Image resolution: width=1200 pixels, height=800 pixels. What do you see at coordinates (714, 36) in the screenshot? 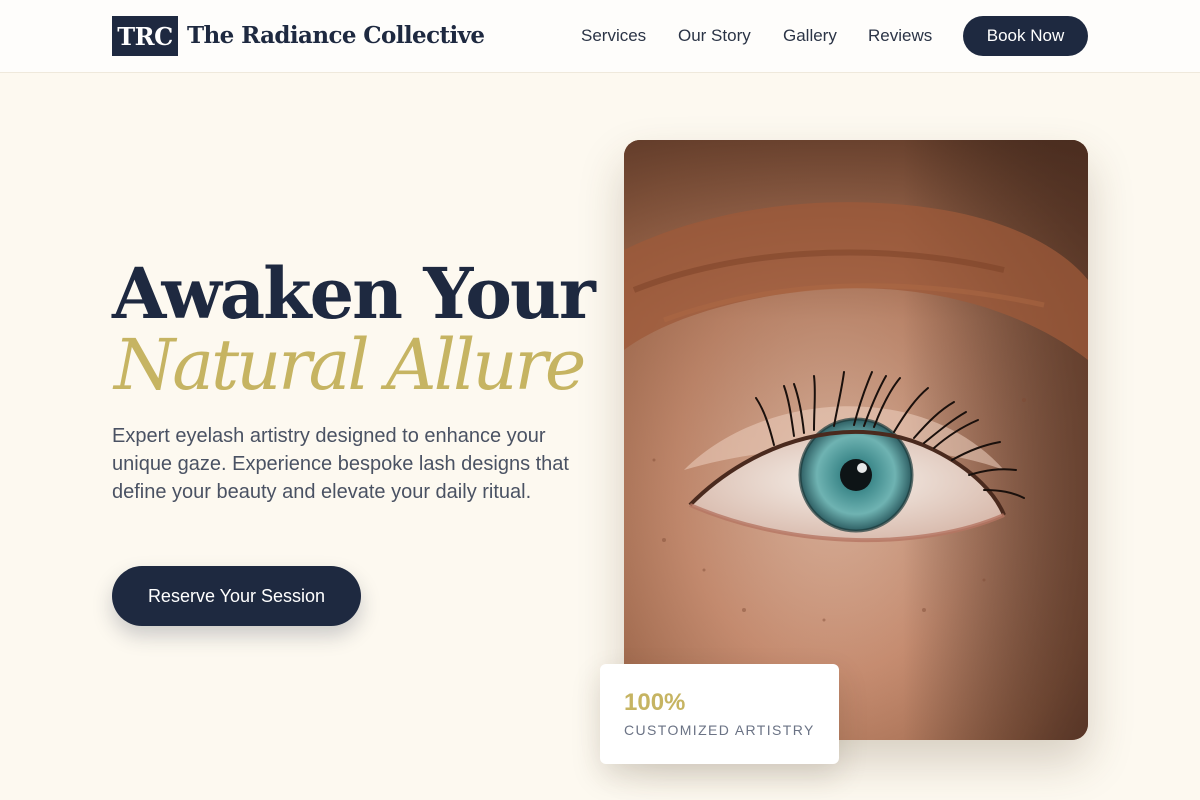
I see `nav-link-our-story: Our Story` at bounding box center [714, 36].